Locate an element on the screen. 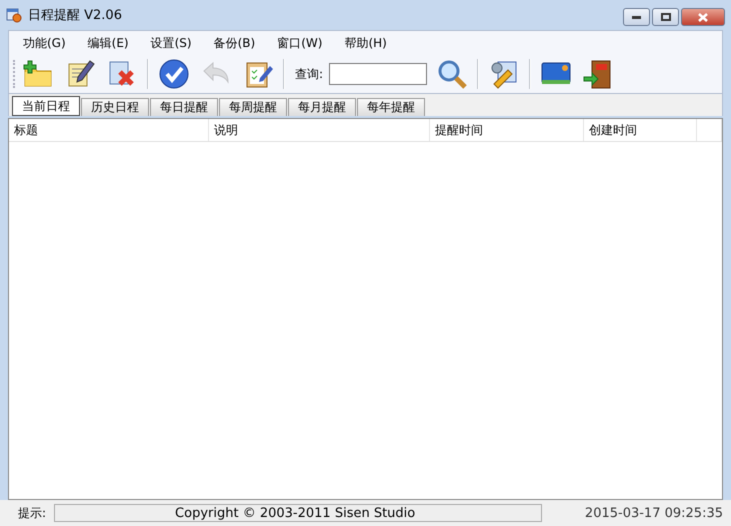  maximize-button is located at coordinates (665, 17).